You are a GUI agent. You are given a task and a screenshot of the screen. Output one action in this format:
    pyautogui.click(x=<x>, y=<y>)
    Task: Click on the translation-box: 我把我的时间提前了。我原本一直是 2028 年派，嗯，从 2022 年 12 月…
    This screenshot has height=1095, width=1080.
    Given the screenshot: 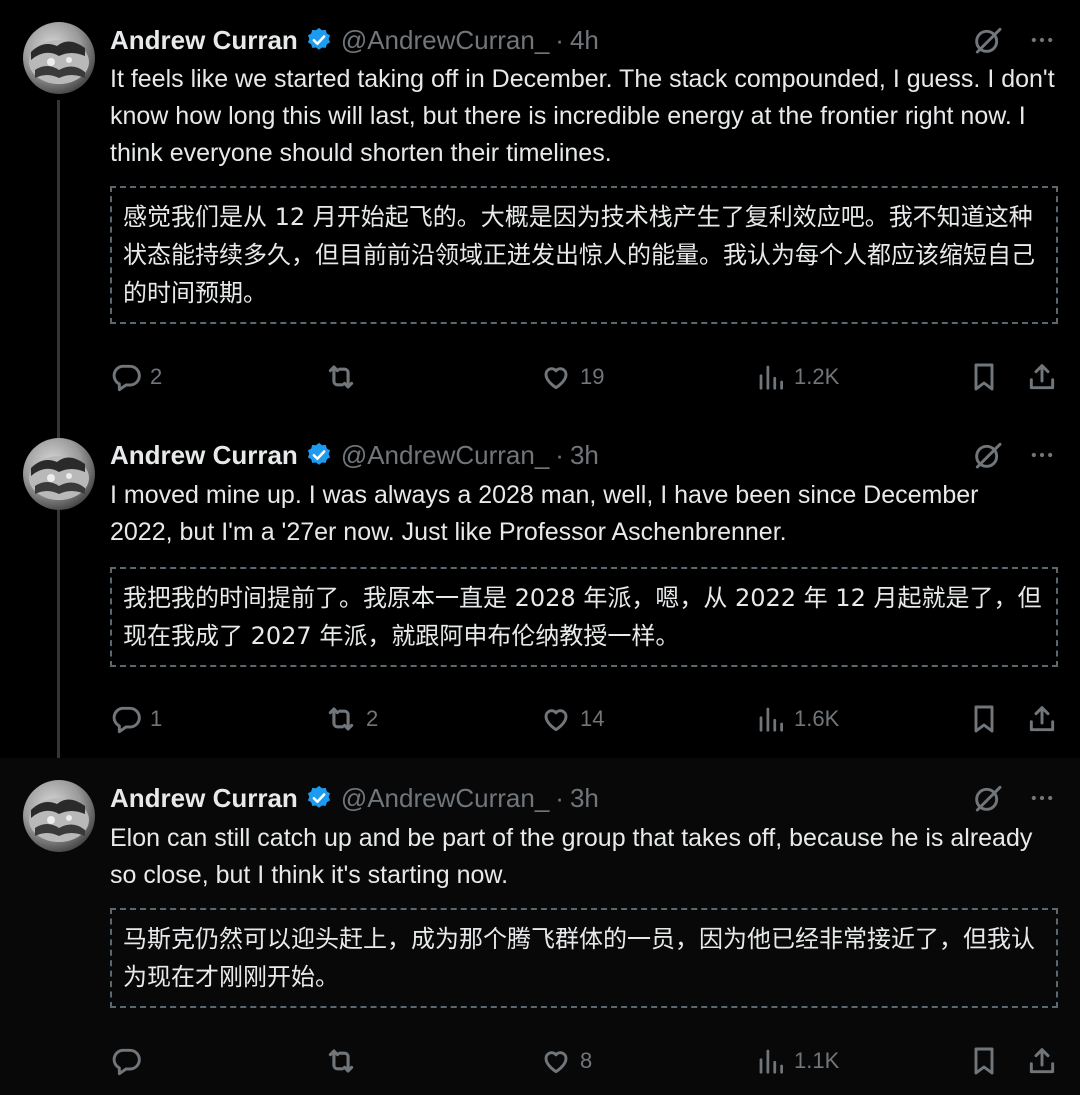 What is the action you would take?
    pyautogui.click(x=584, y=617)
    